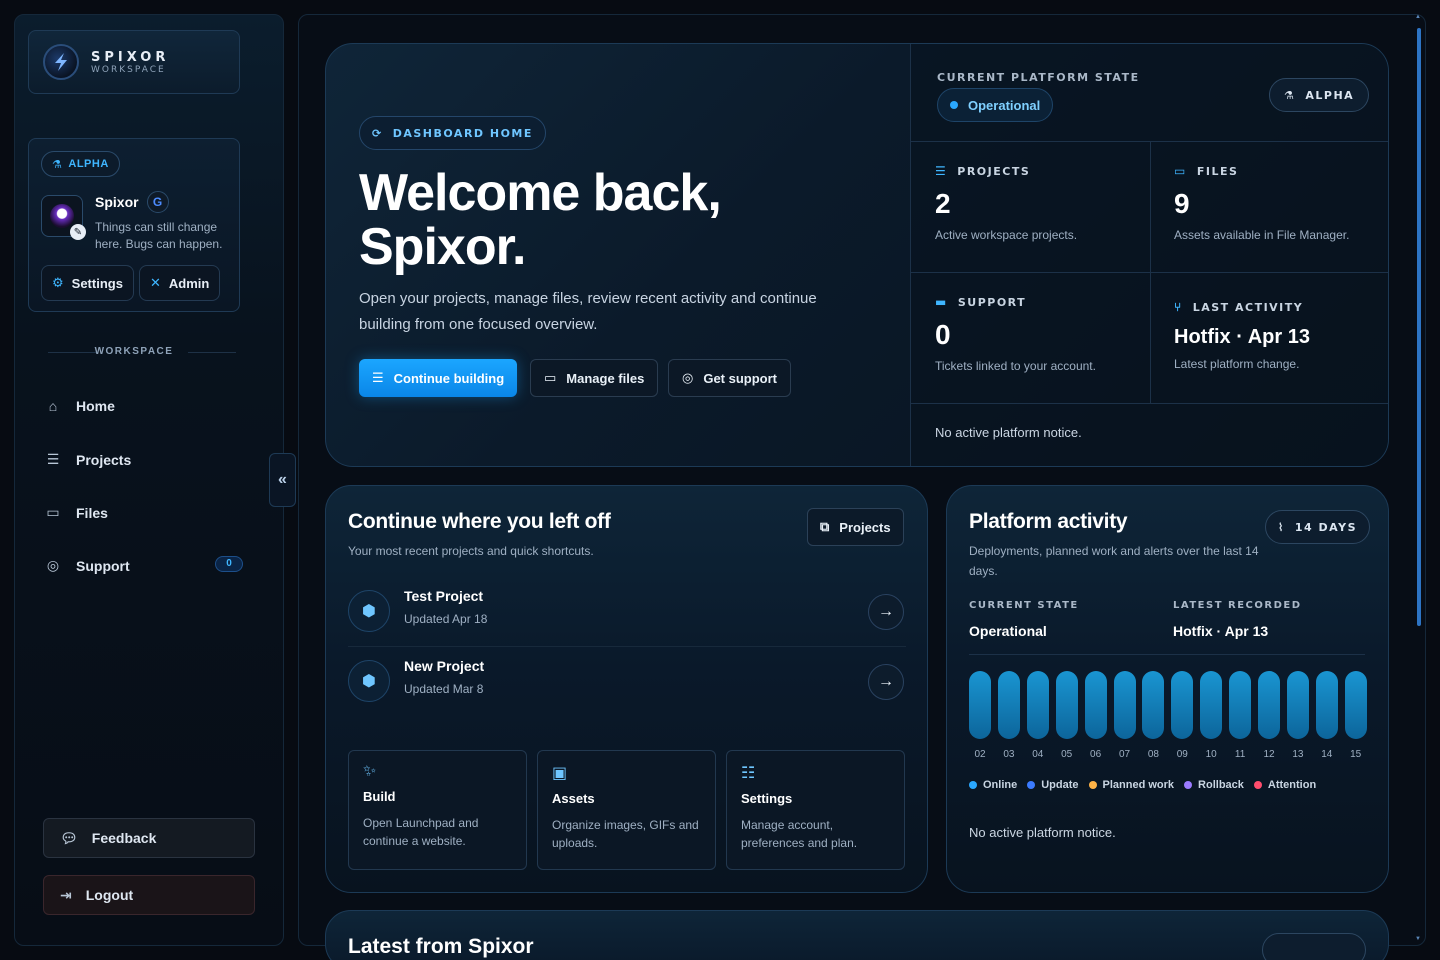  Describe the element at coordinates (1048, 521) in the screenshot. I see `platform-activity-title: Platform activity` at that location.